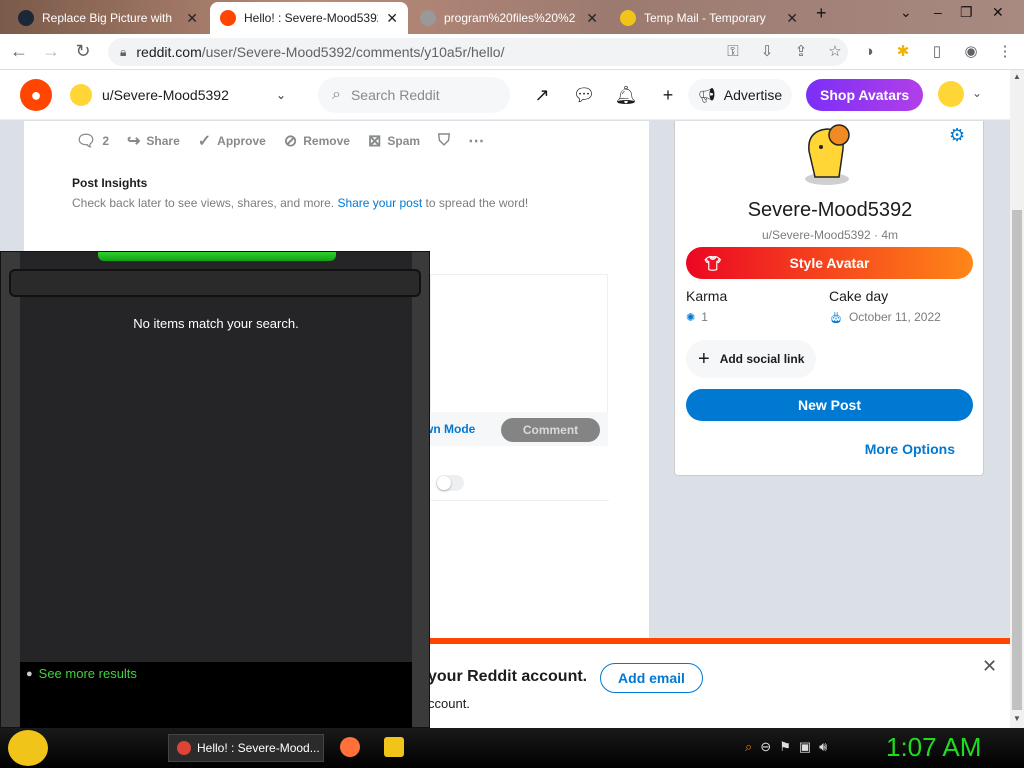  What do you see at coordinates (19, 52) in the screenshot?
I see `back-icon: ←` at bounding box center [19, 52].